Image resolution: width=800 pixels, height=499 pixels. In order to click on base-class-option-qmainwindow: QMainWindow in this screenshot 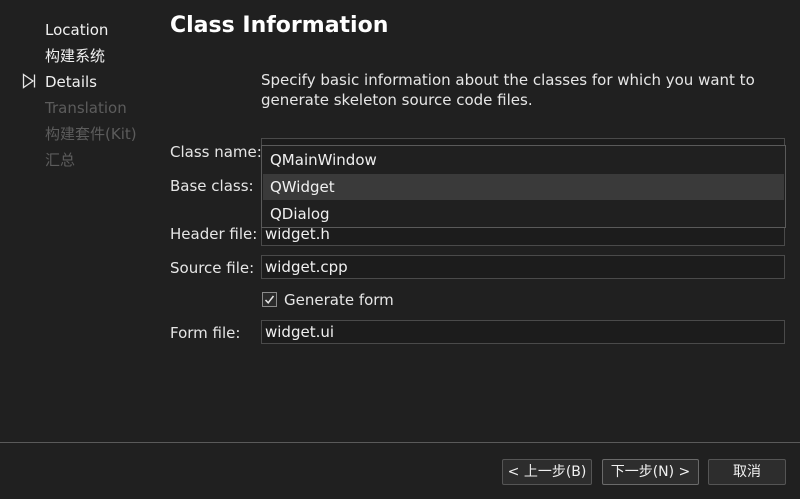, I will do `click(523, 160)`.